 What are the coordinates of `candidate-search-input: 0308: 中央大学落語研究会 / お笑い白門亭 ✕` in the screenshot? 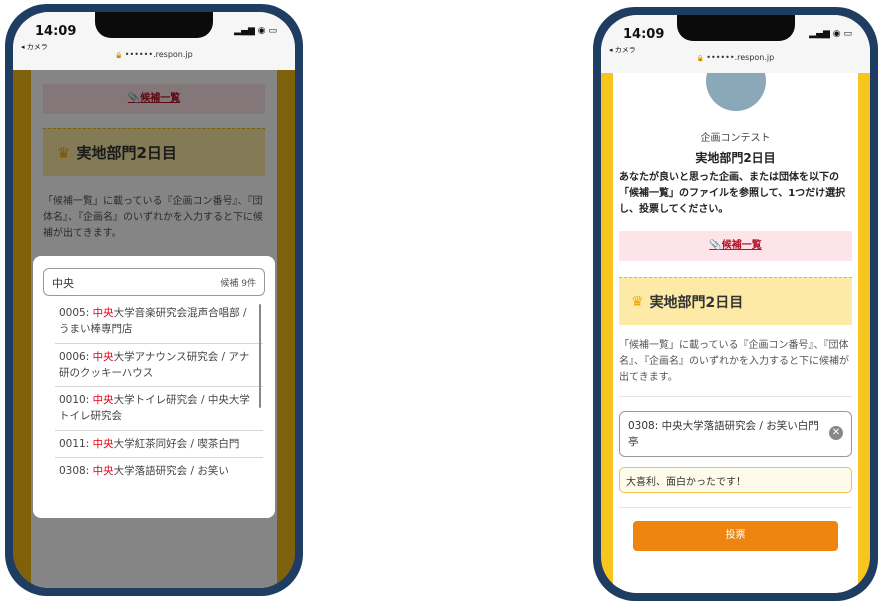 It's located at (735, 434).